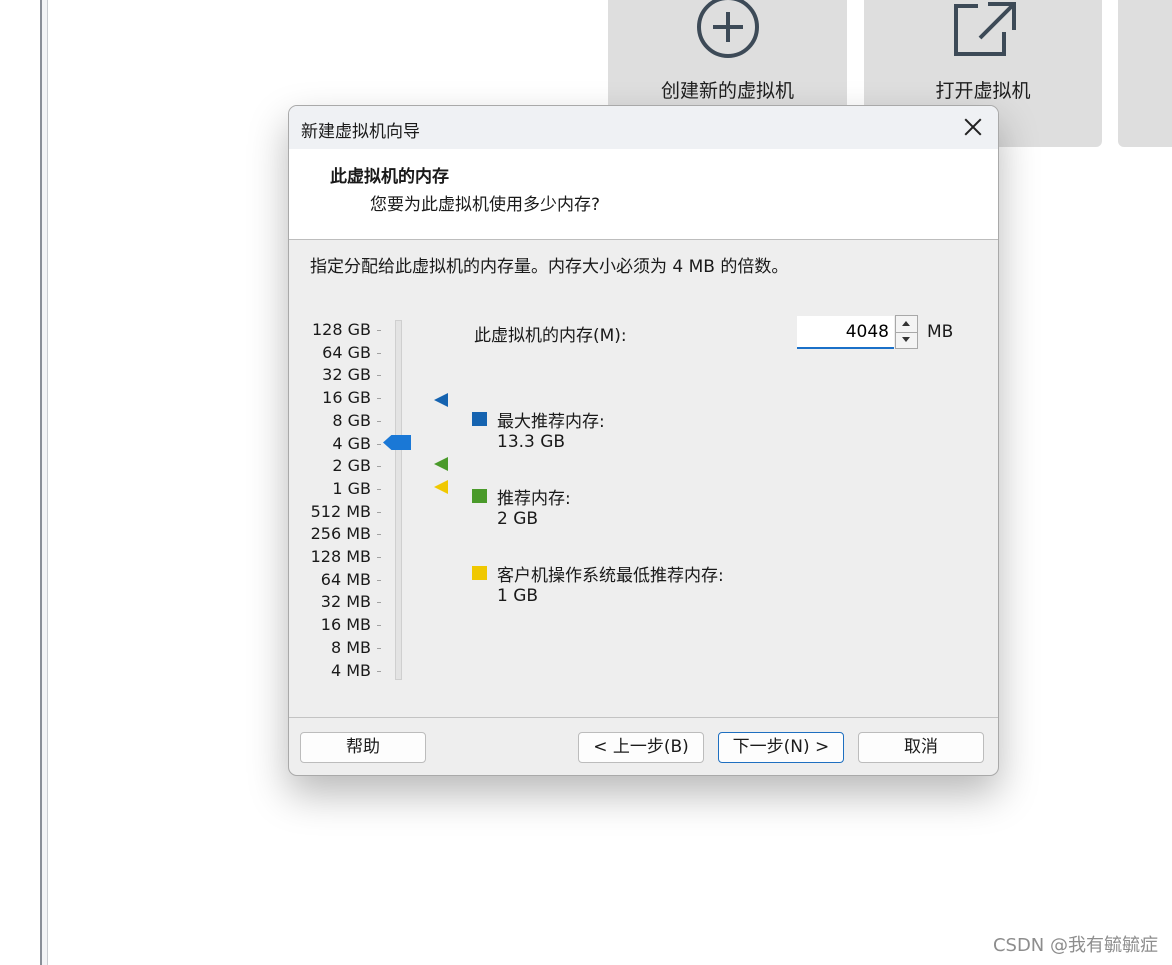 This screenshot has width=1172, height=965. What do you see at coordinates (479, 496) in the screenshot?
I see `recommended-color-square` at bounding box center [479, 496].